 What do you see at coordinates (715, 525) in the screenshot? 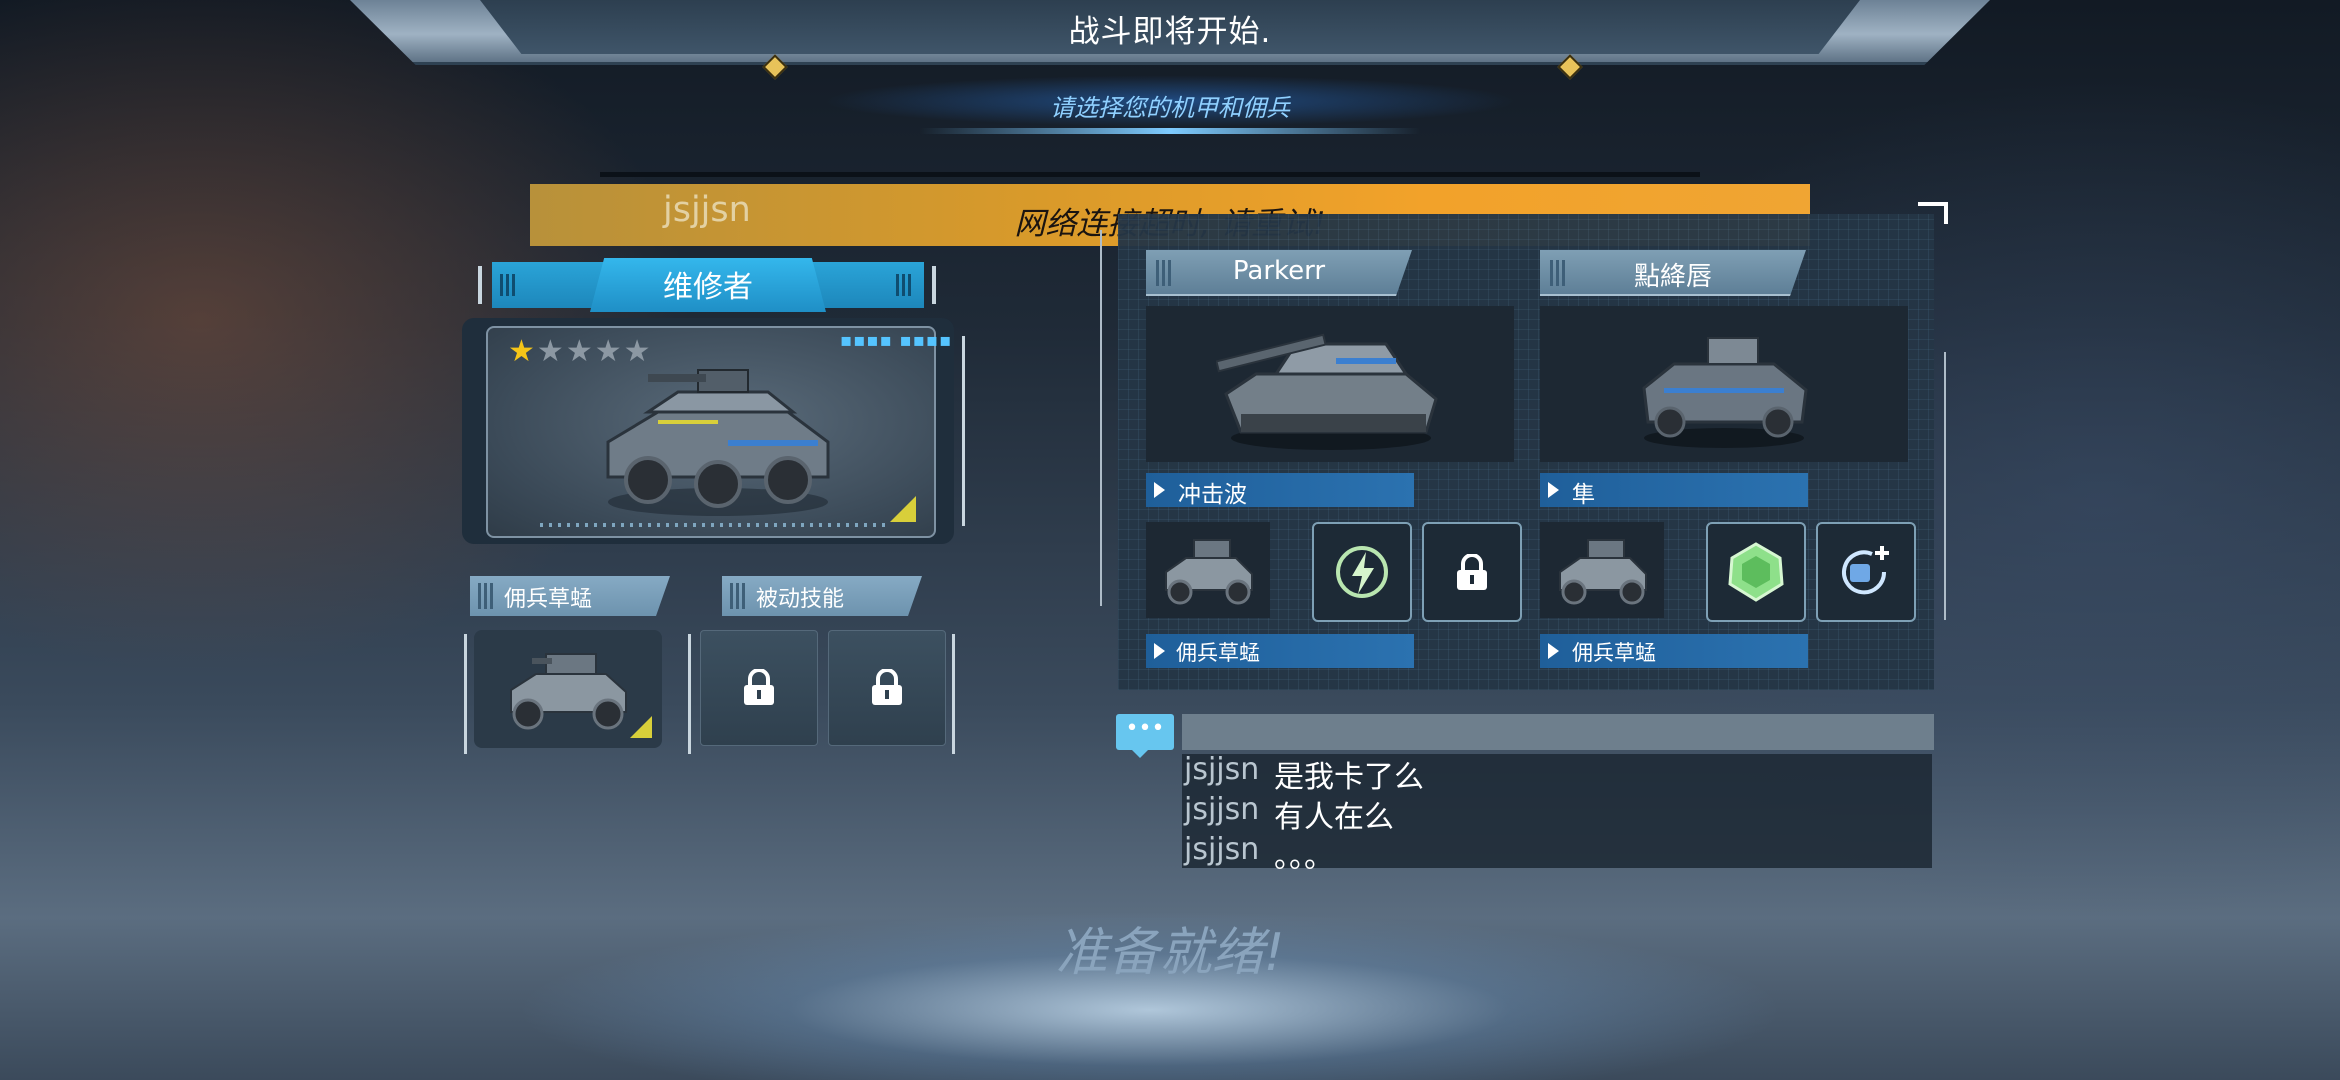
I see `progress-pips` at bounding box center [715, 525].